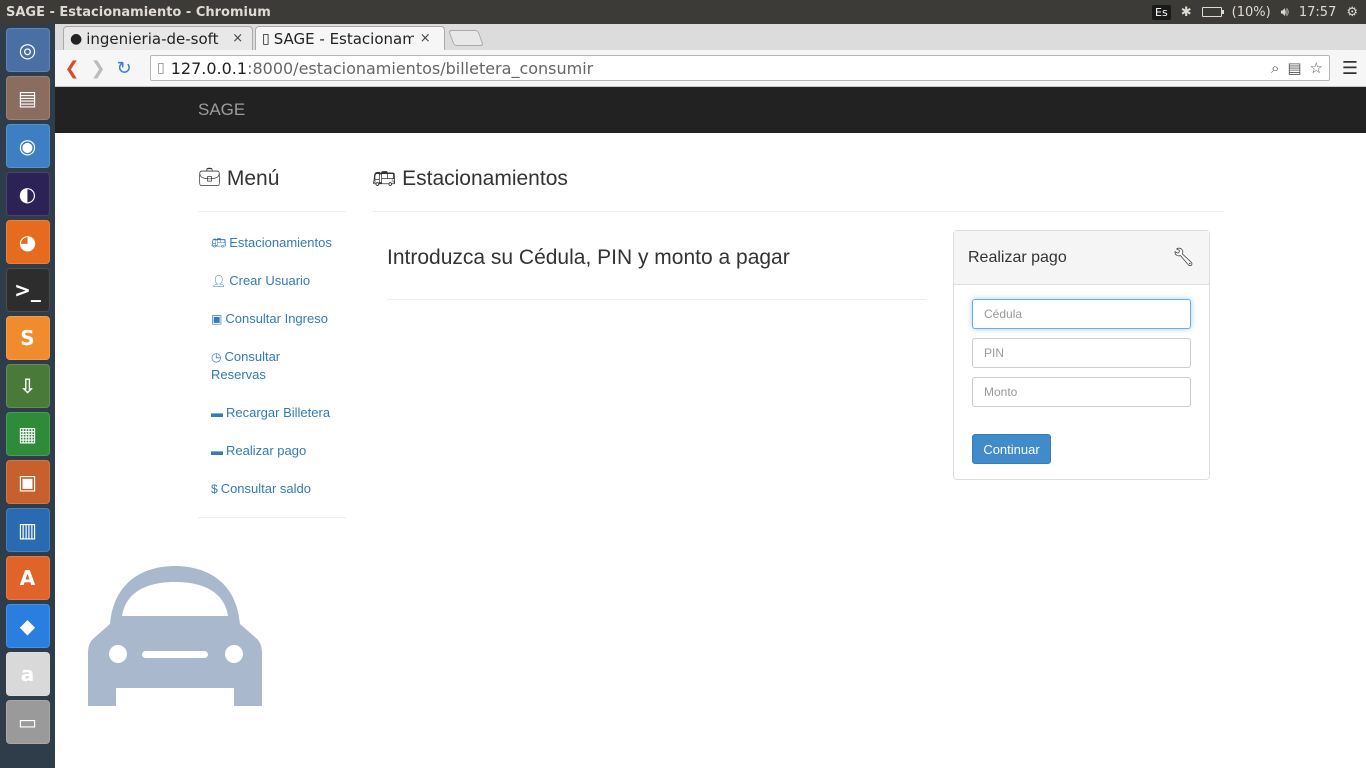 The width and height of the screenshot is (1366, 768). Describe the element at coordinates (1081, 392) in the screenshot. I see `monto-input` at that location.